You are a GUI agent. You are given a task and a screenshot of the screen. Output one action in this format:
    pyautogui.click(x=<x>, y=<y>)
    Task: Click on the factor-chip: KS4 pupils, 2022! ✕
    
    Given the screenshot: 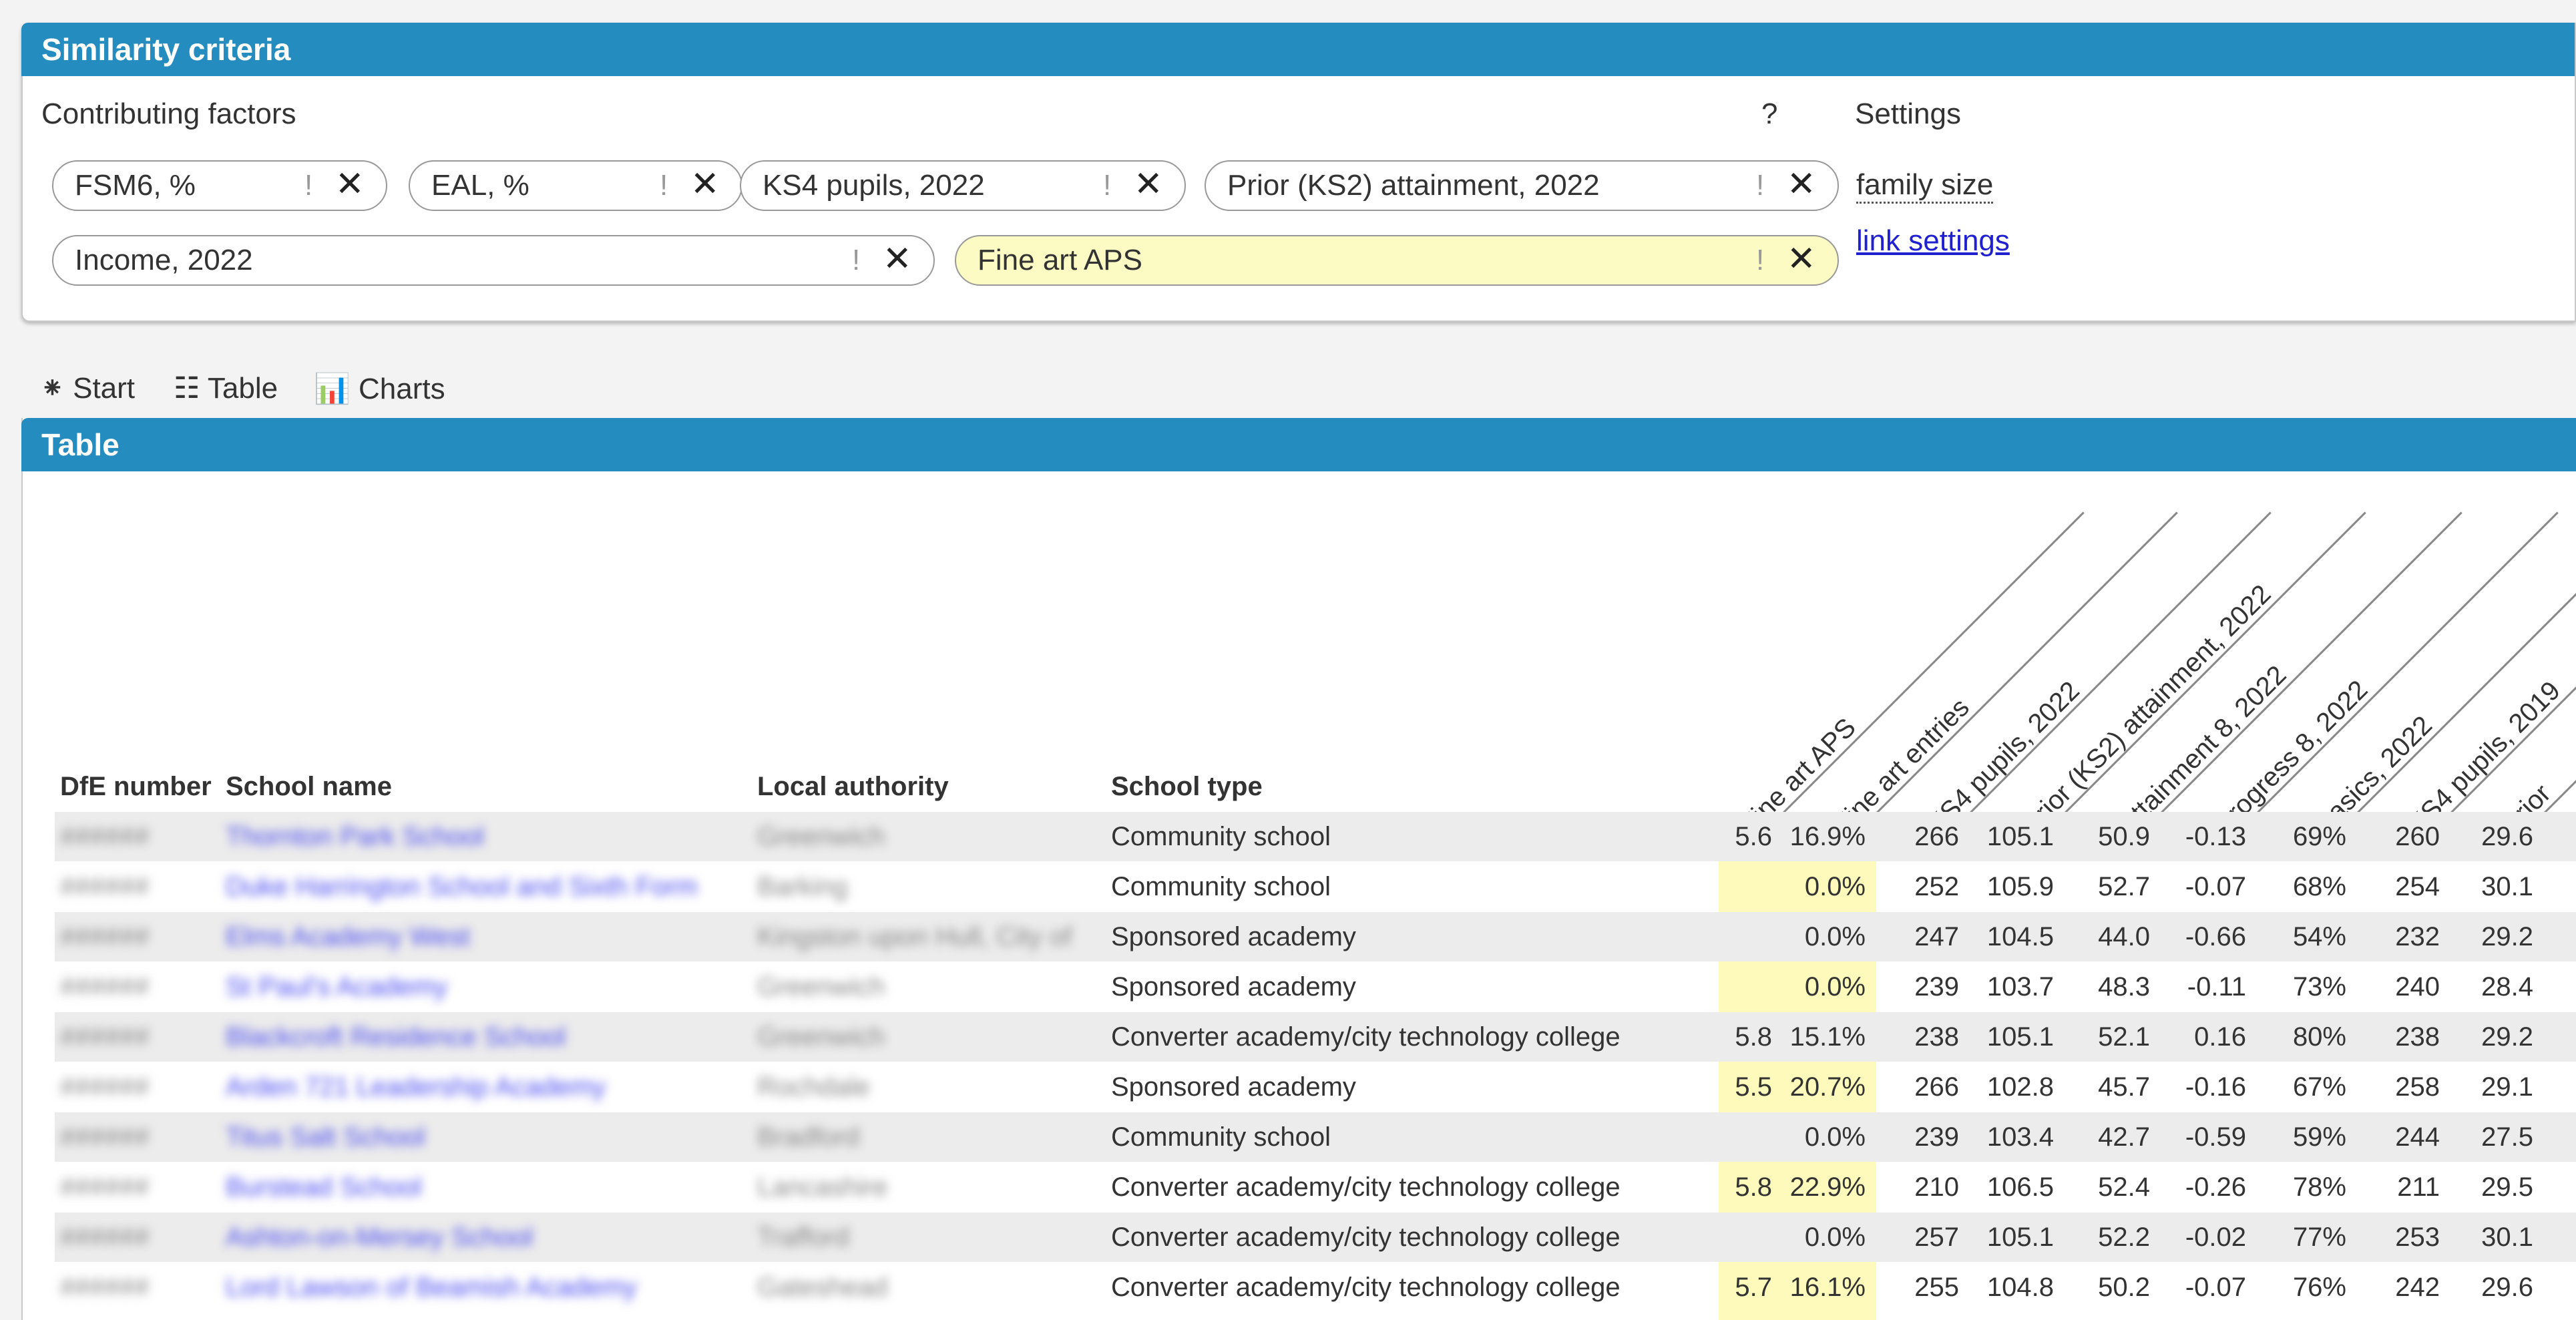 What is the action you would take?
    pyautogui.click(x=963, y=185)
    